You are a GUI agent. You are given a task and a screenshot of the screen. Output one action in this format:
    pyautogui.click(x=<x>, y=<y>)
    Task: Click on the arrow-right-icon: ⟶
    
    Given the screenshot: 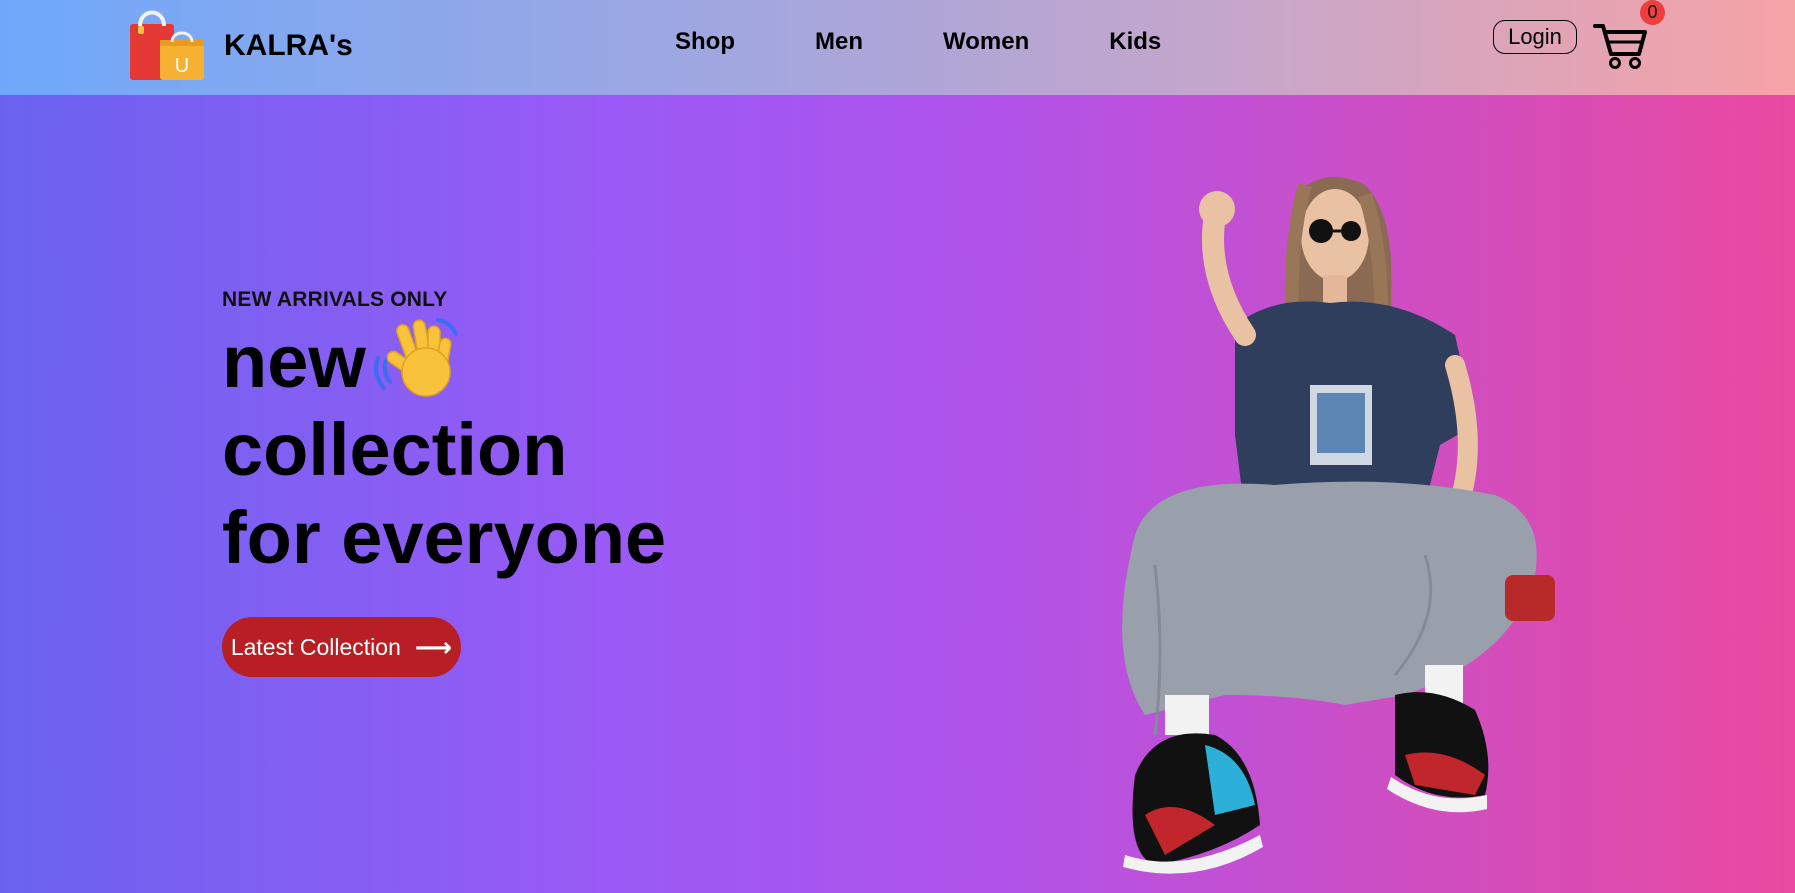 What is the action you would take?
    pyautogui.click(x=433, y=646)
    